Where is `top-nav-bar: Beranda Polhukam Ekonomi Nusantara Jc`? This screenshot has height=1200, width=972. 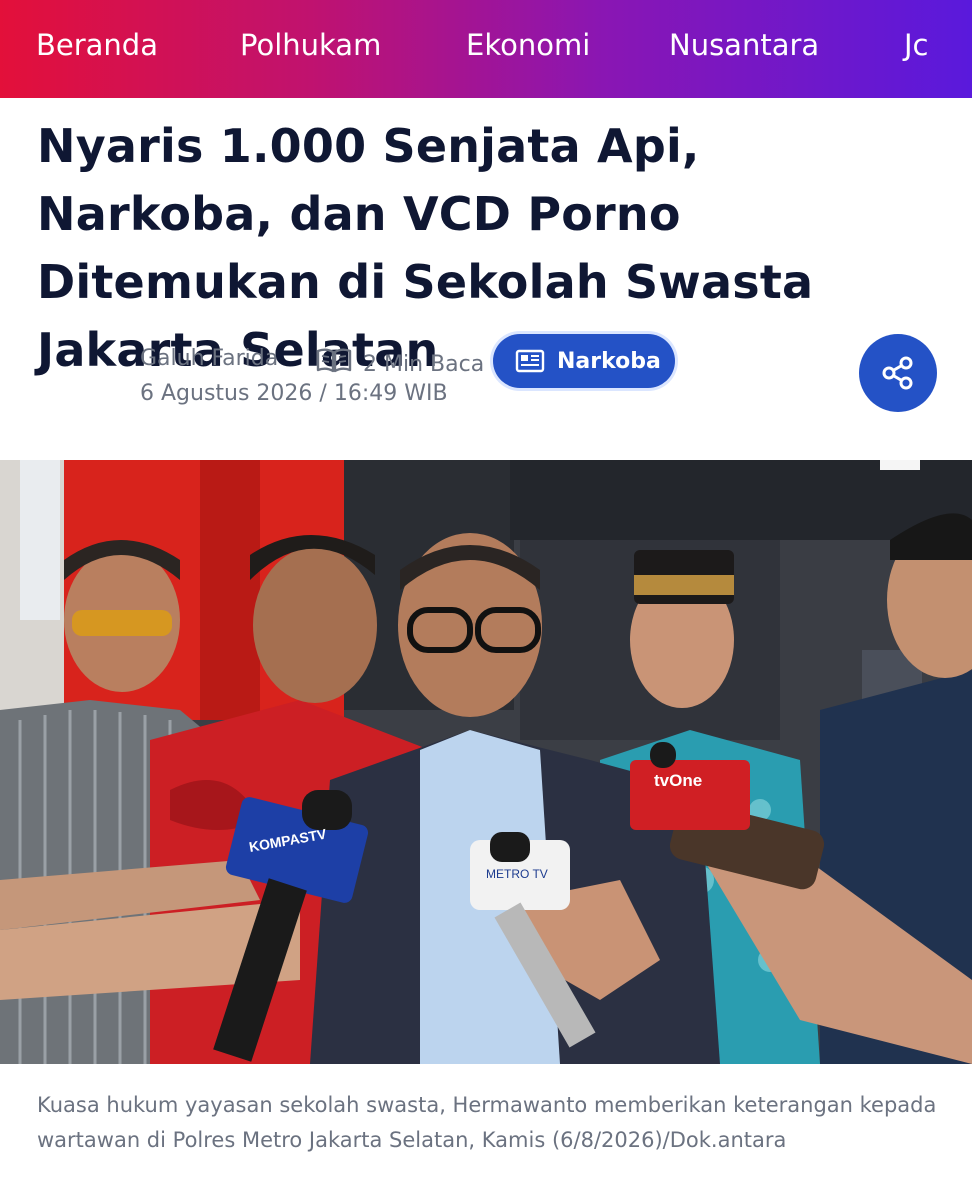
top-nav-bar: Beranda Polhukam Ekonomi Nusantara Jc is located at coordinates (486, 49).